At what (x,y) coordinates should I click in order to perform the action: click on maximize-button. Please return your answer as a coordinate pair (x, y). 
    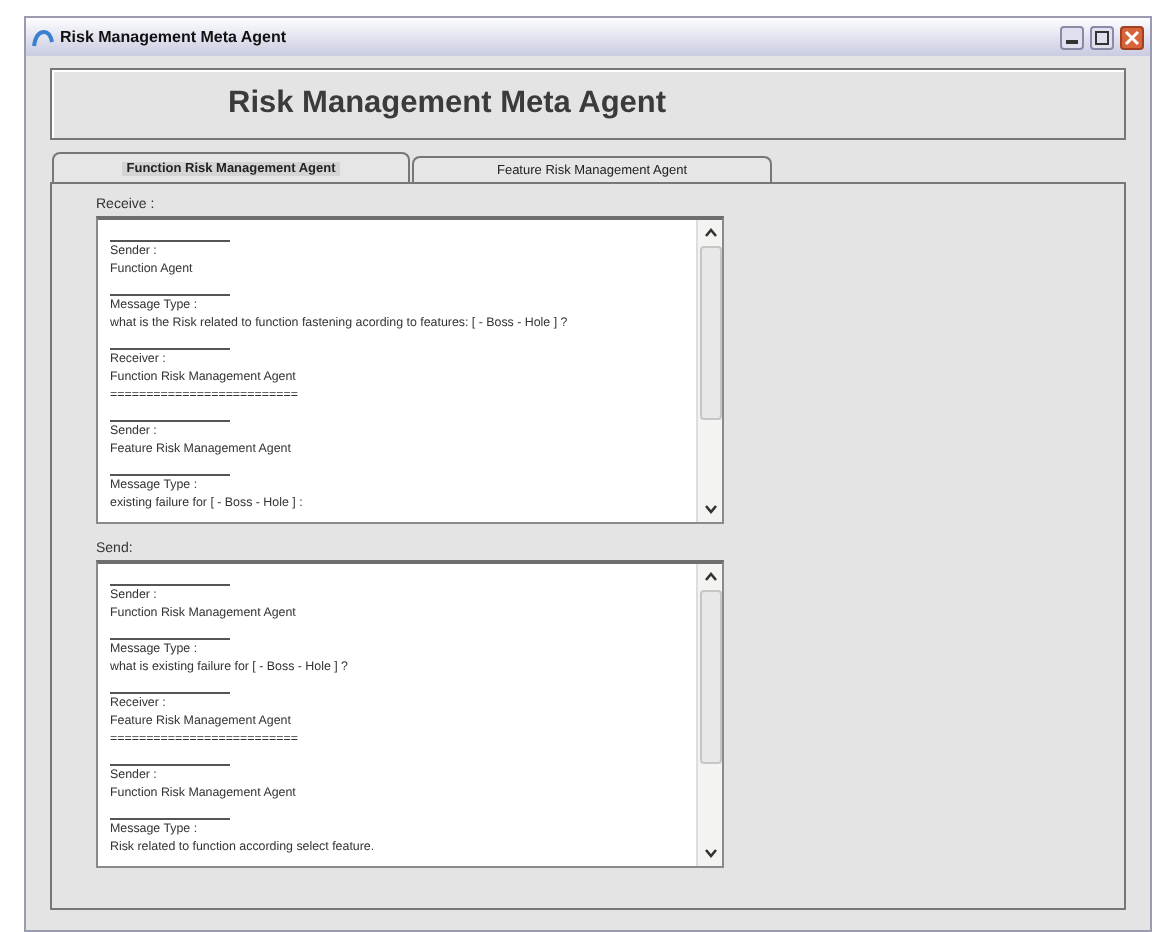
    Looking at the image, I should click on (1102, 37).